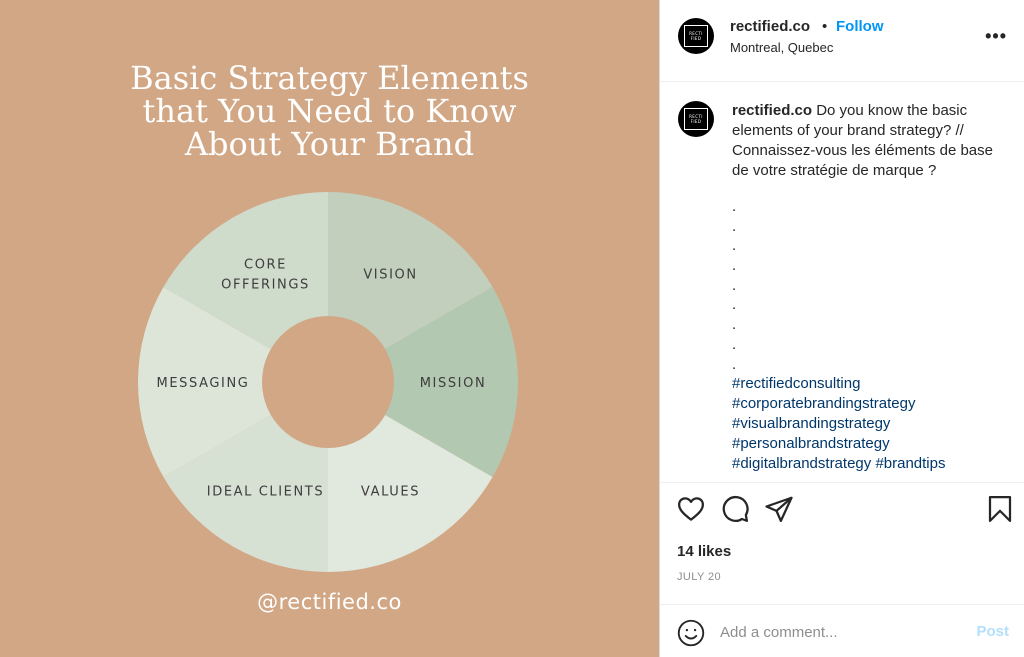  Describe the element at coordinates (699, 577) in the screenshot. I see `post-date: JULY 20` at that location.